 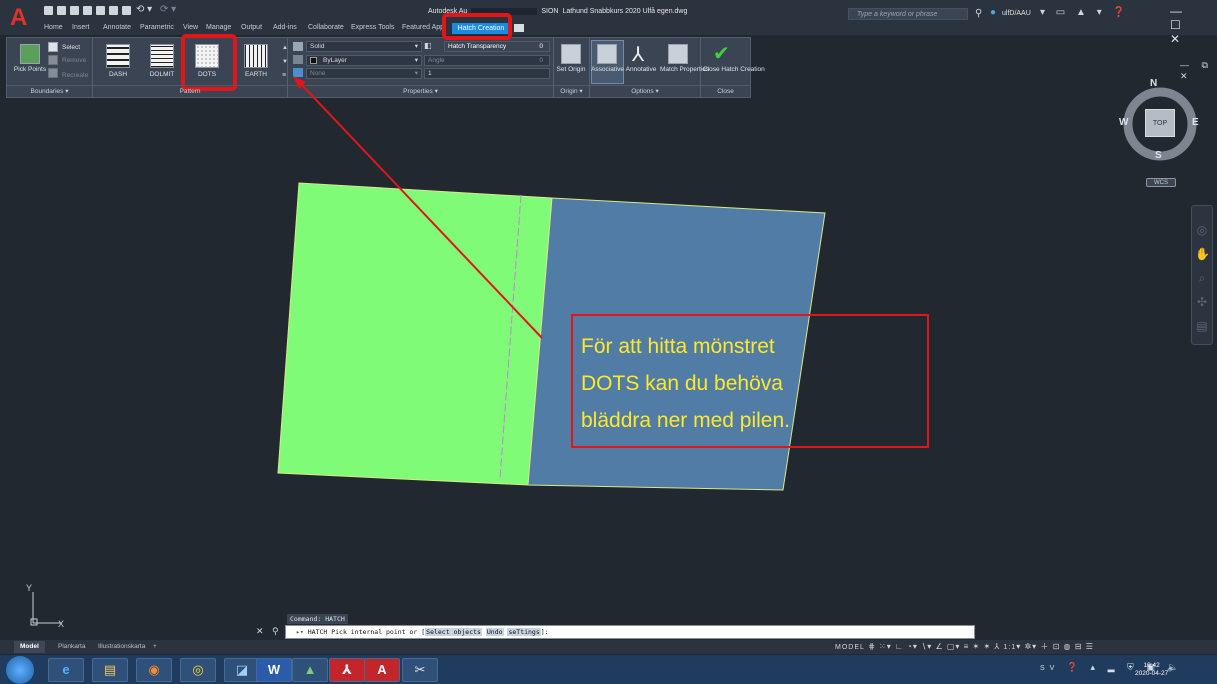 I want to click on app-icon: ◪, so click(x=242, y=670).